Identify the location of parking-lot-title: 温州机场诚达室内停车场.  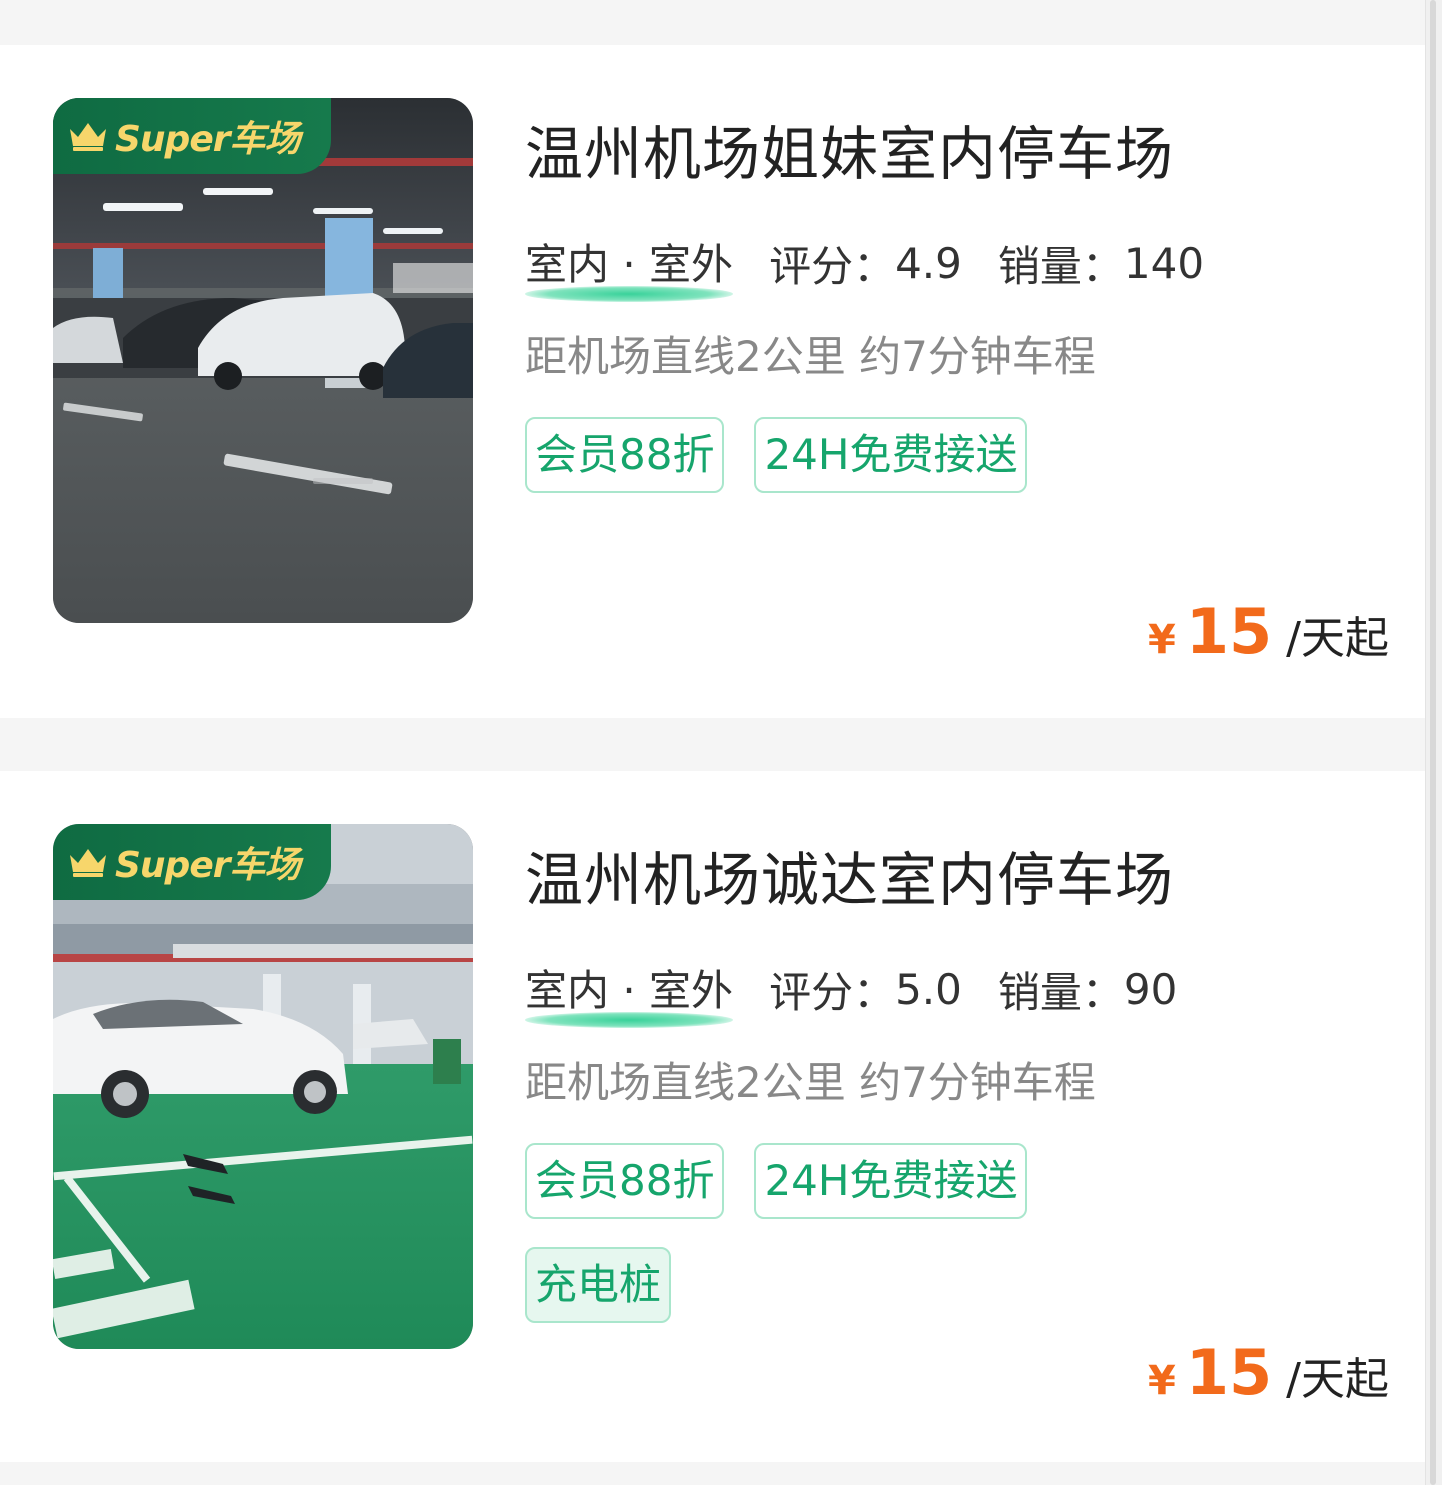
(849, 875).